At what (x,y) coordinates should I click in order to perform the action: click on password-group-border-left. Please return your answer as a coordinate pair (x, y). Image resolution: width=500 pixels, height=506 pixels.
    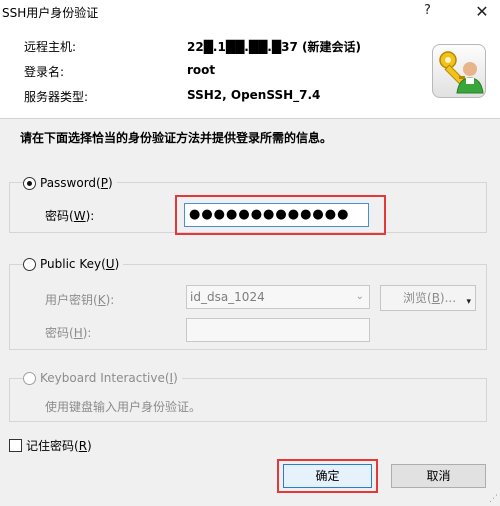
    Looking at the image, I should click on (9, 207).